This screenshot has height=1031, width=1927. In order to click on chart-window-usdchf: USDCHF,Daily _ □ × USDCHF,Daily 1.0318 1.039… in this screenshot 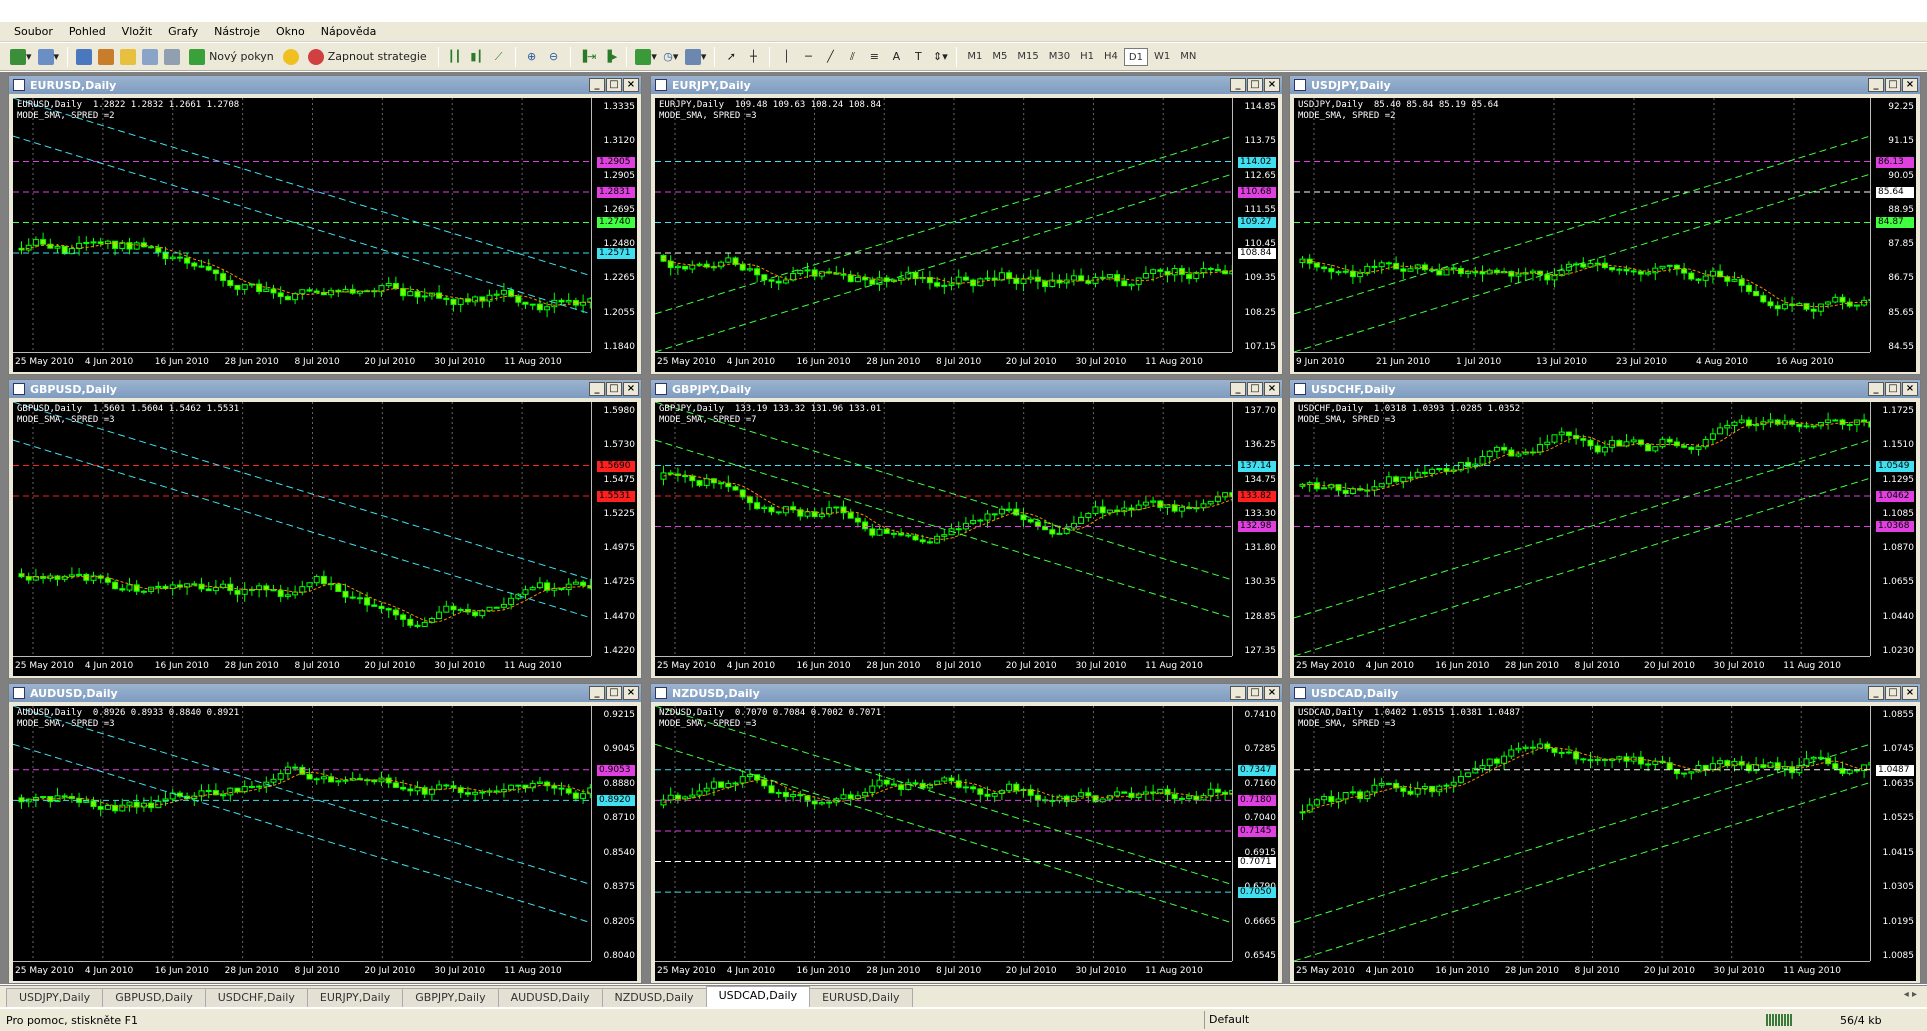, I will do `click(1605, 529)`.